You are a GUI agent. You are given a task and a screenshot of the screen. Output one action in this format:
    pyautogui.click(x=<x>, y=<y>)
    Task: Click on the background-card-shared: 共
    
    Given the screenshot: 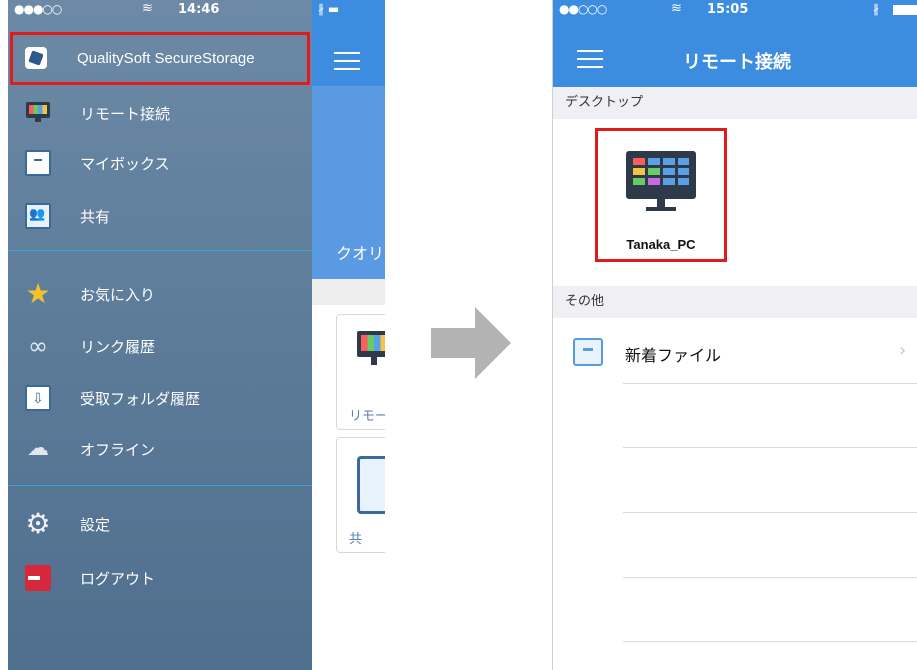 What is the action you would take?
    pyautogui.click(x=360, y=495)
    